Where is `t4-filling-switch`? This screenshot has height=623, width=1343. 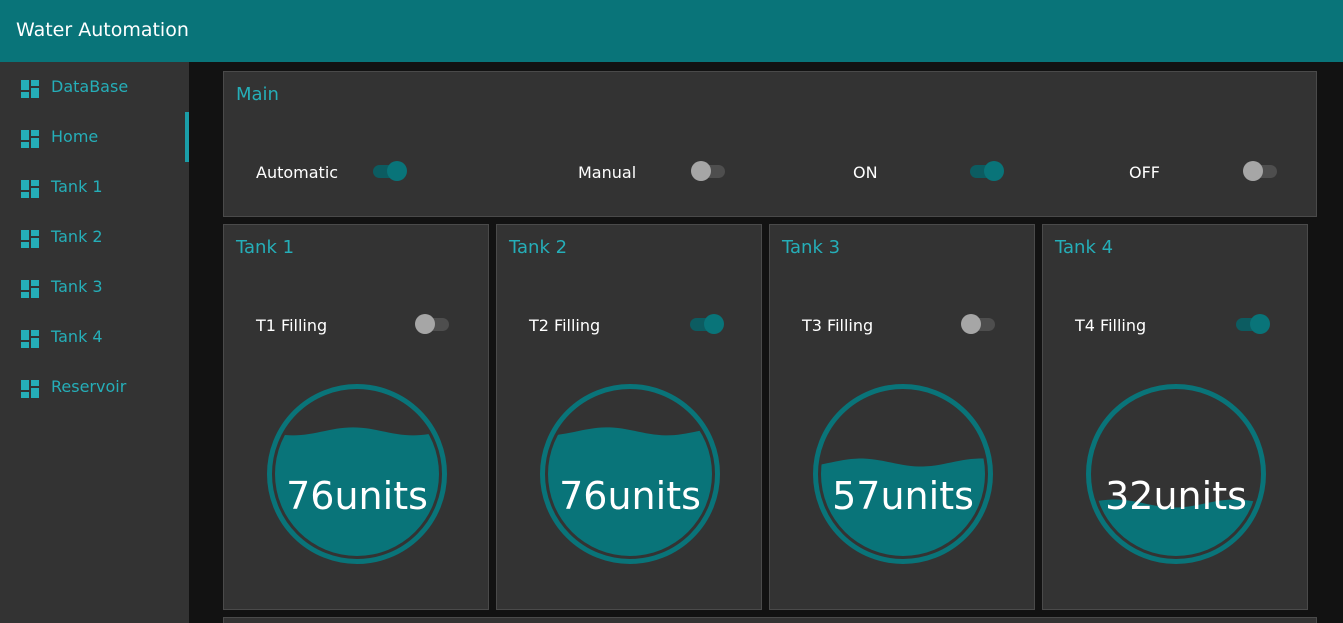 t4-filling-switch is located at coordinates (1252, 324).